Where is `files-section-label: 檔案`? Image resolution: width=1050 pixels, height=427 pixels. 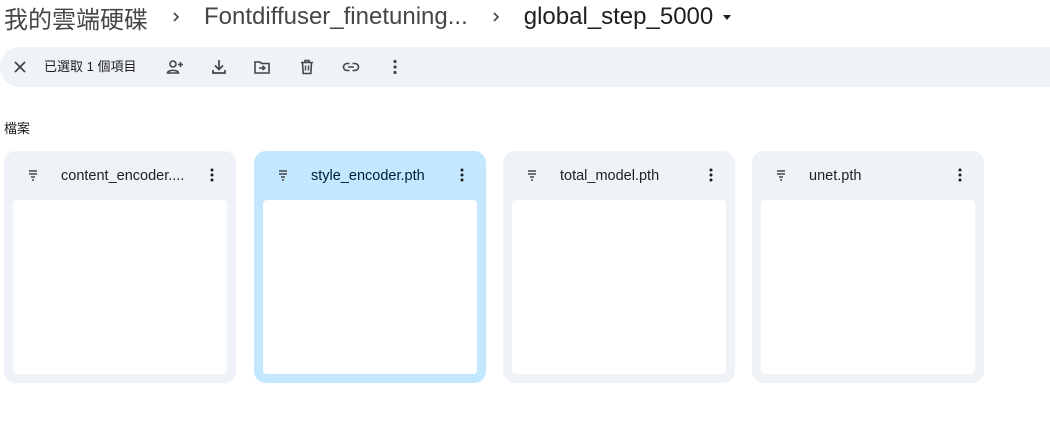 files-section-label: 檔案 is located at coordinates (17, 128).